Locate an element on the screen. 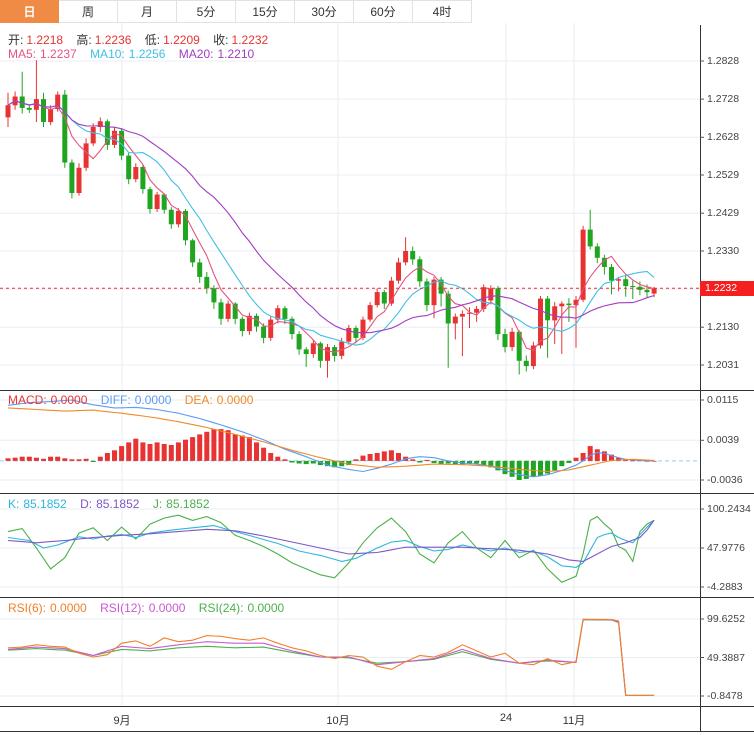  macd-info-row: MACD: 0.0000 DIFF: 0.0000 DEA: 0.0000 is located at coordinates (135, 400).